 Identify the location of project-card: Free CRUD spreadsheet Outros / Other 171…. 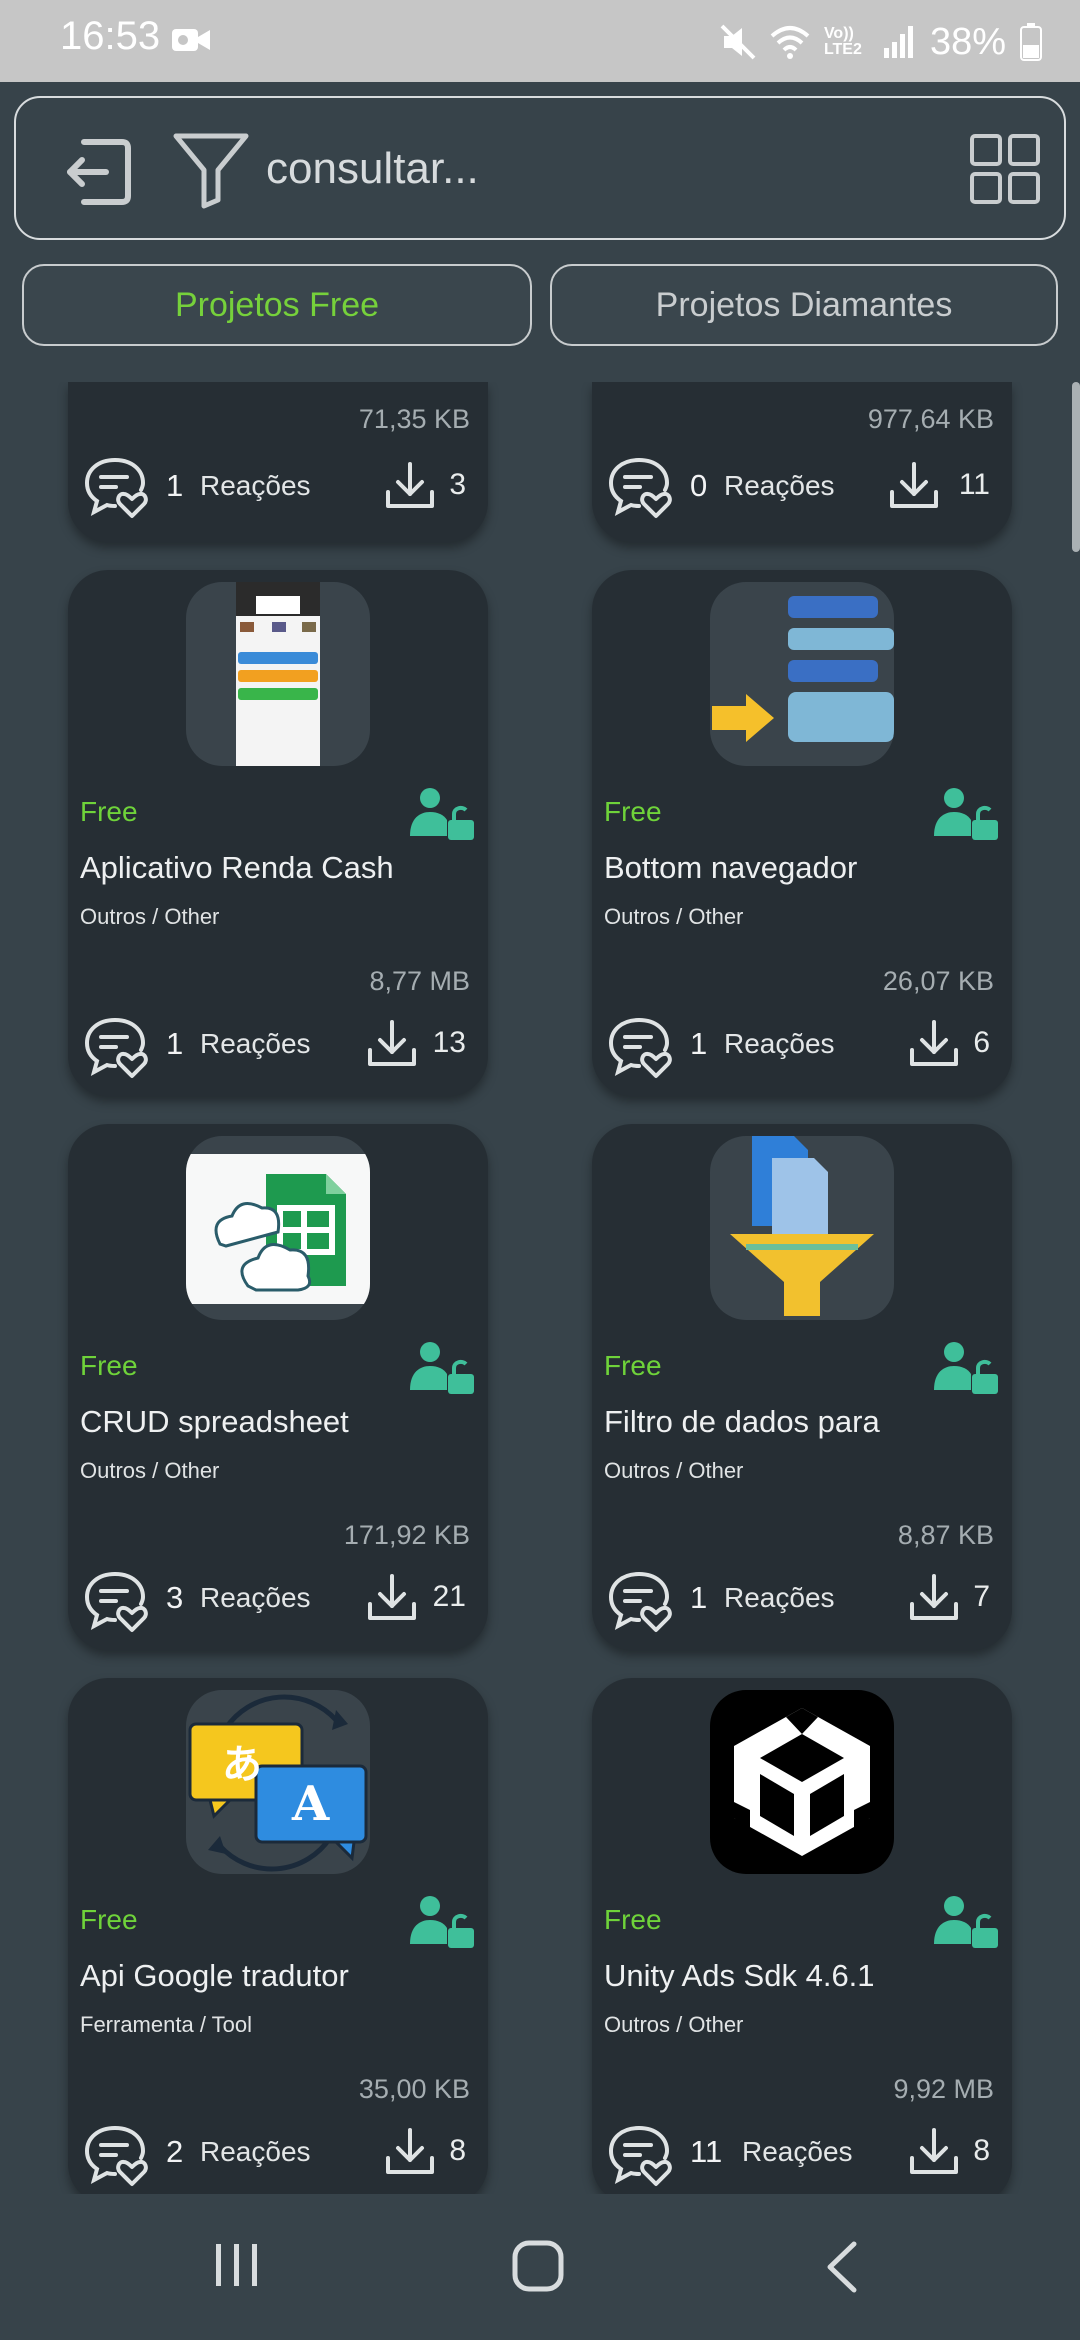
(278, 1387).